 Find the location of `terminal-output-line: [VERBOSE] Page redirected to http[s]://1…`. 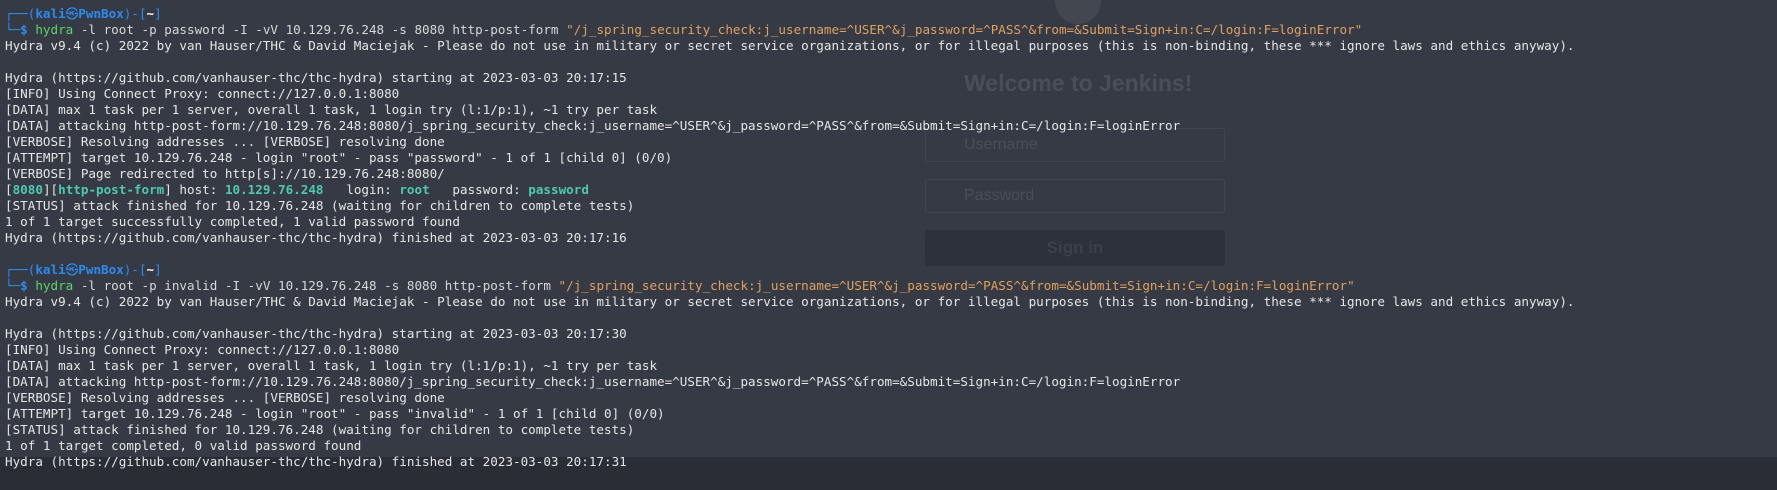

terminal-output-line: [VERBOSE] Page redirected to http[s]://1… is located at coordinates (225, 173).